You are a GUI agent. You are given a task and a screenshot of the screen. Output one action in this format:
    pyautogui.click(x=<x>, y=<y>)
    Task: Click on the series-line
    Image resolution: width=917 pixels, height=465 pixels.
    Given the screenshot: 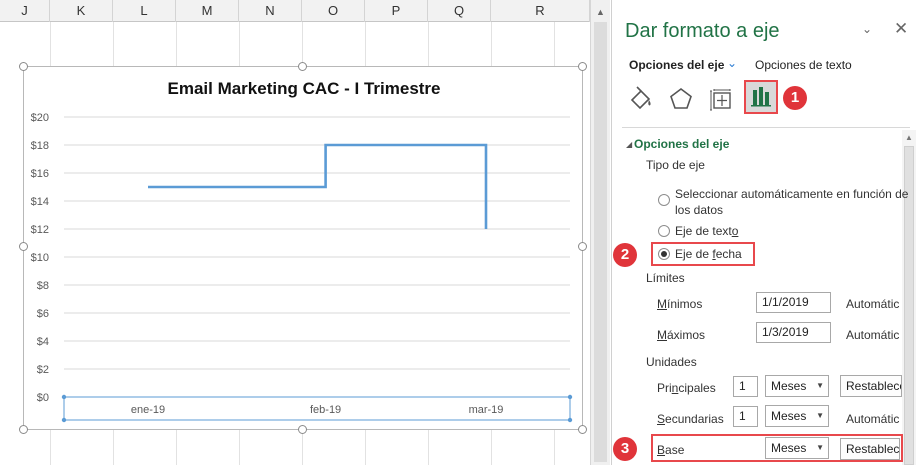 What is the action you would take?
    pyautogui.click(x=318, y=186)
    